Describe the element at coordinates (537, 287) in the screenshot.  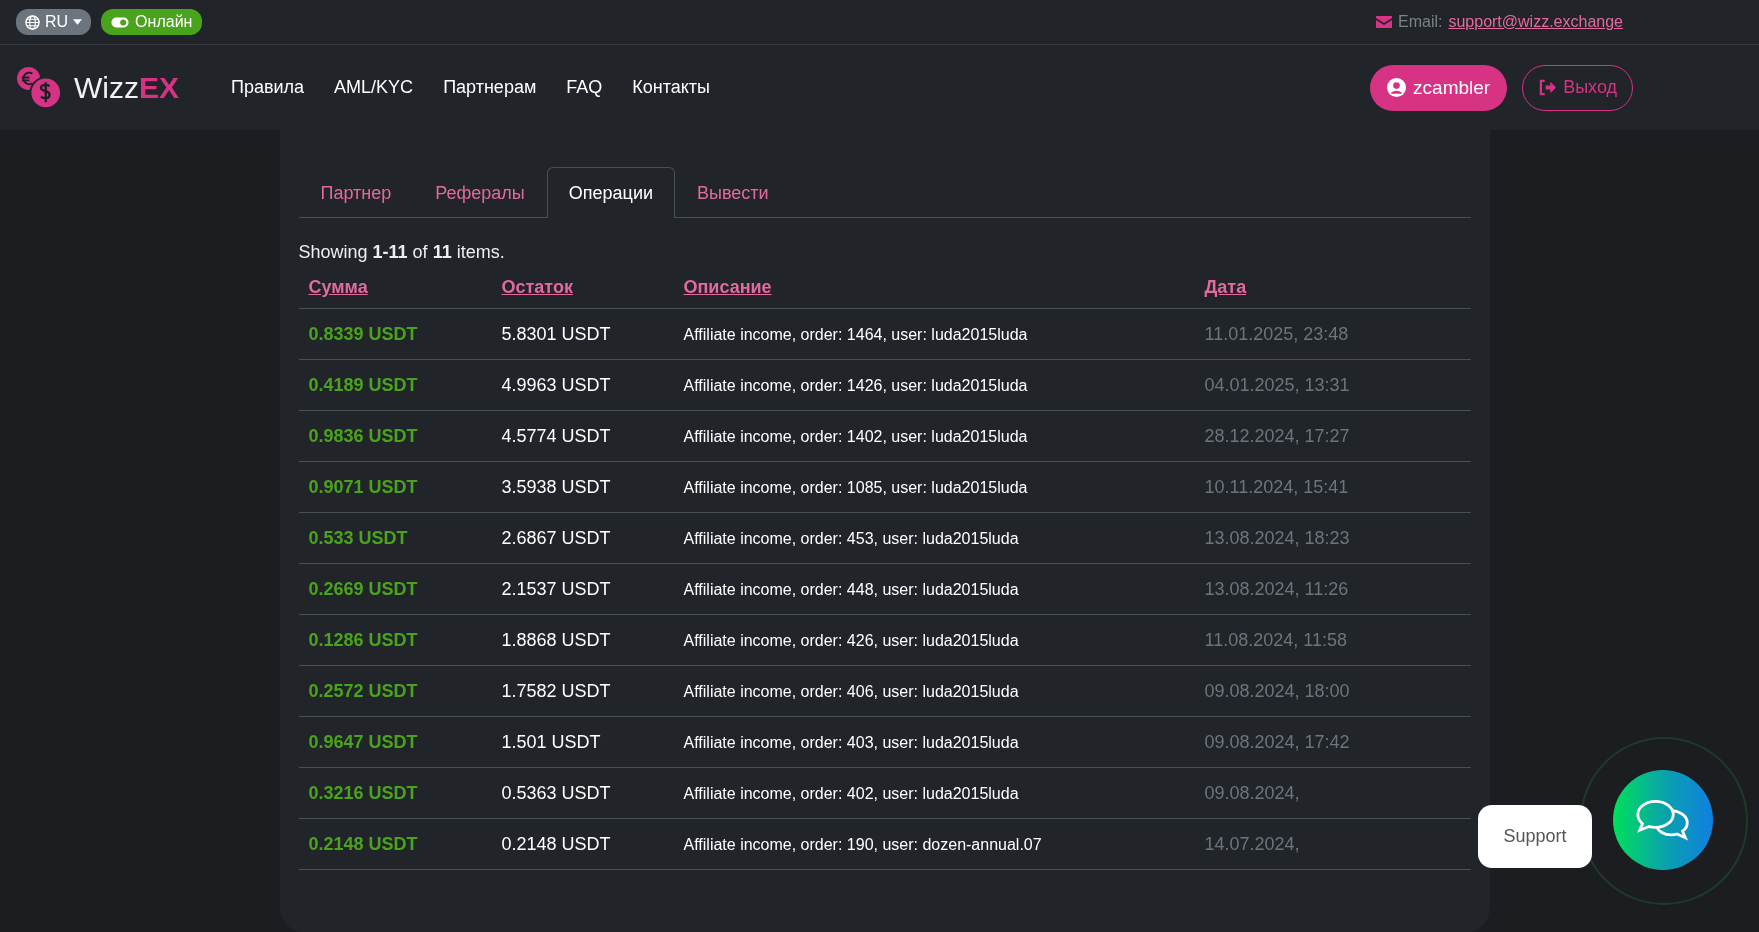
I see `column-header: Остаток` at that location.